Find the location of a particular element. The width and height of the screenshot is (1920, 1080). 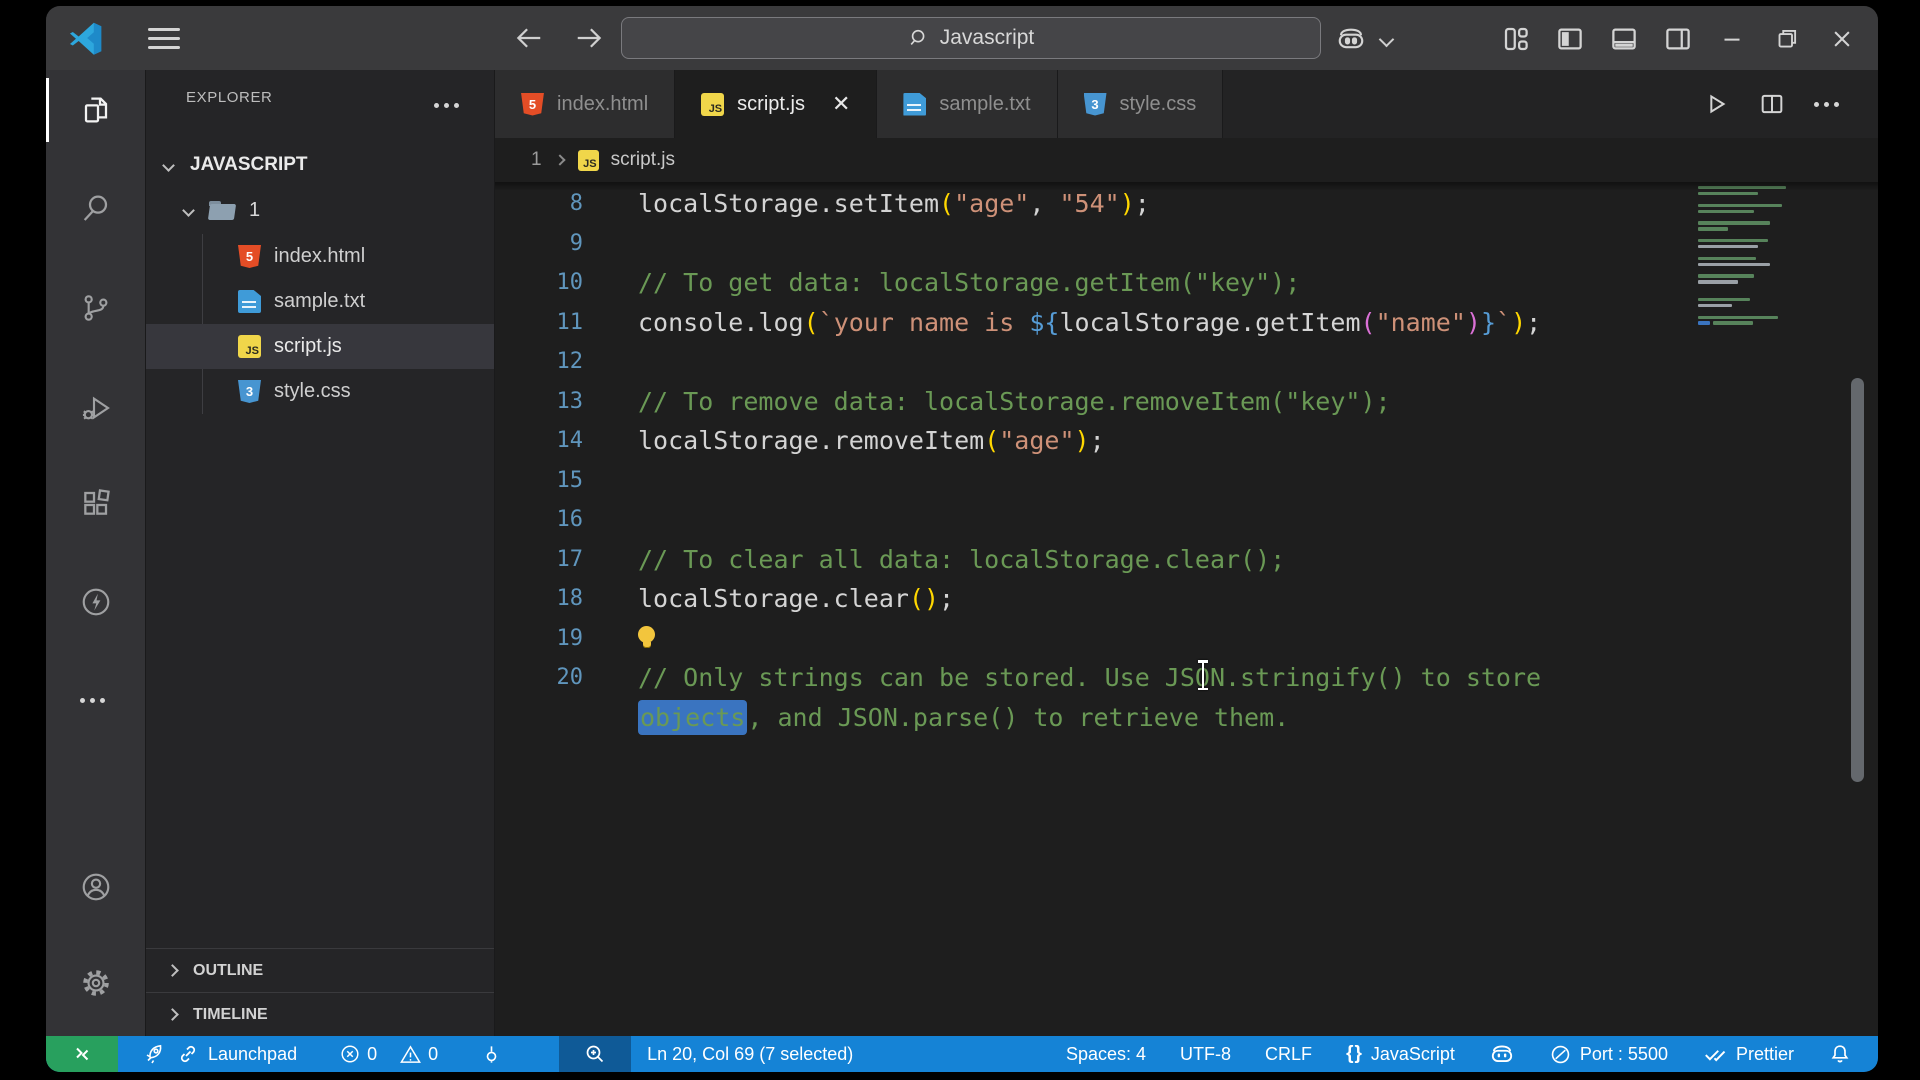

additional-views-icon is located at coordinates (96, 700).